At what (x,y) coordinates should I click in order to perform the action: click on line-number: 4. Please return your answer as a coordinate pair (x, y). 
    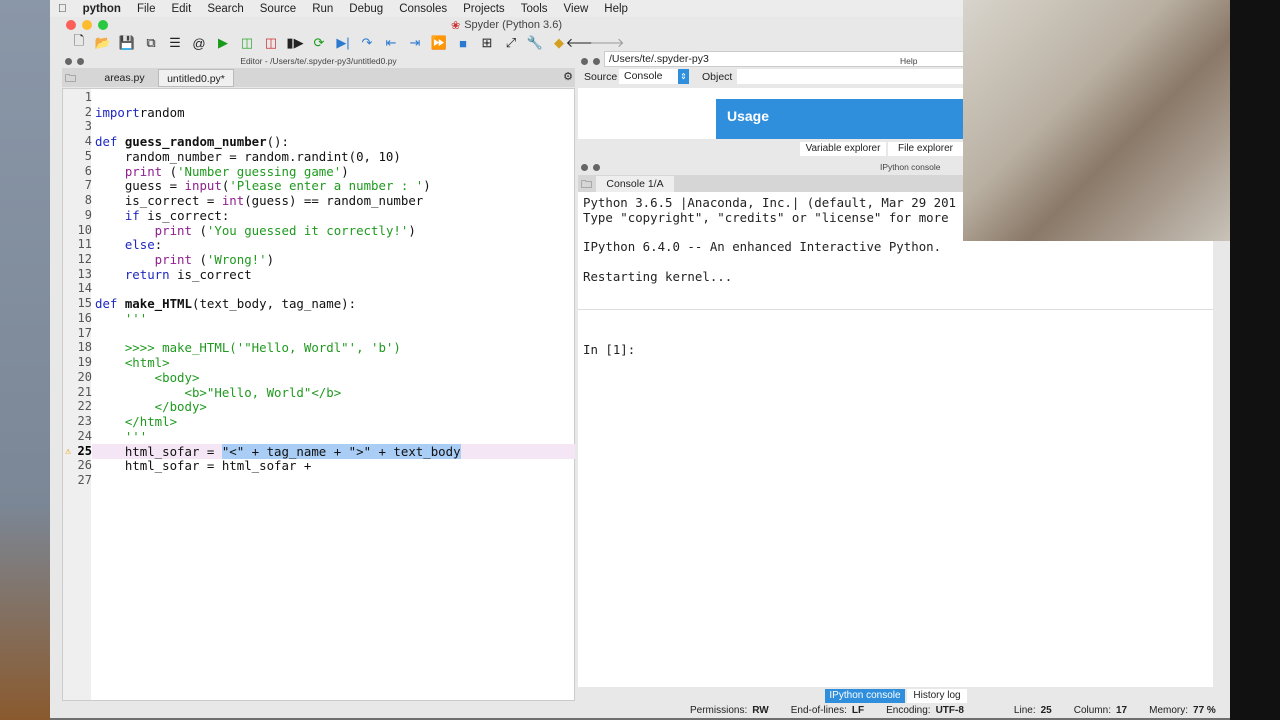
    Looking at the image, I should click on (88, 141).